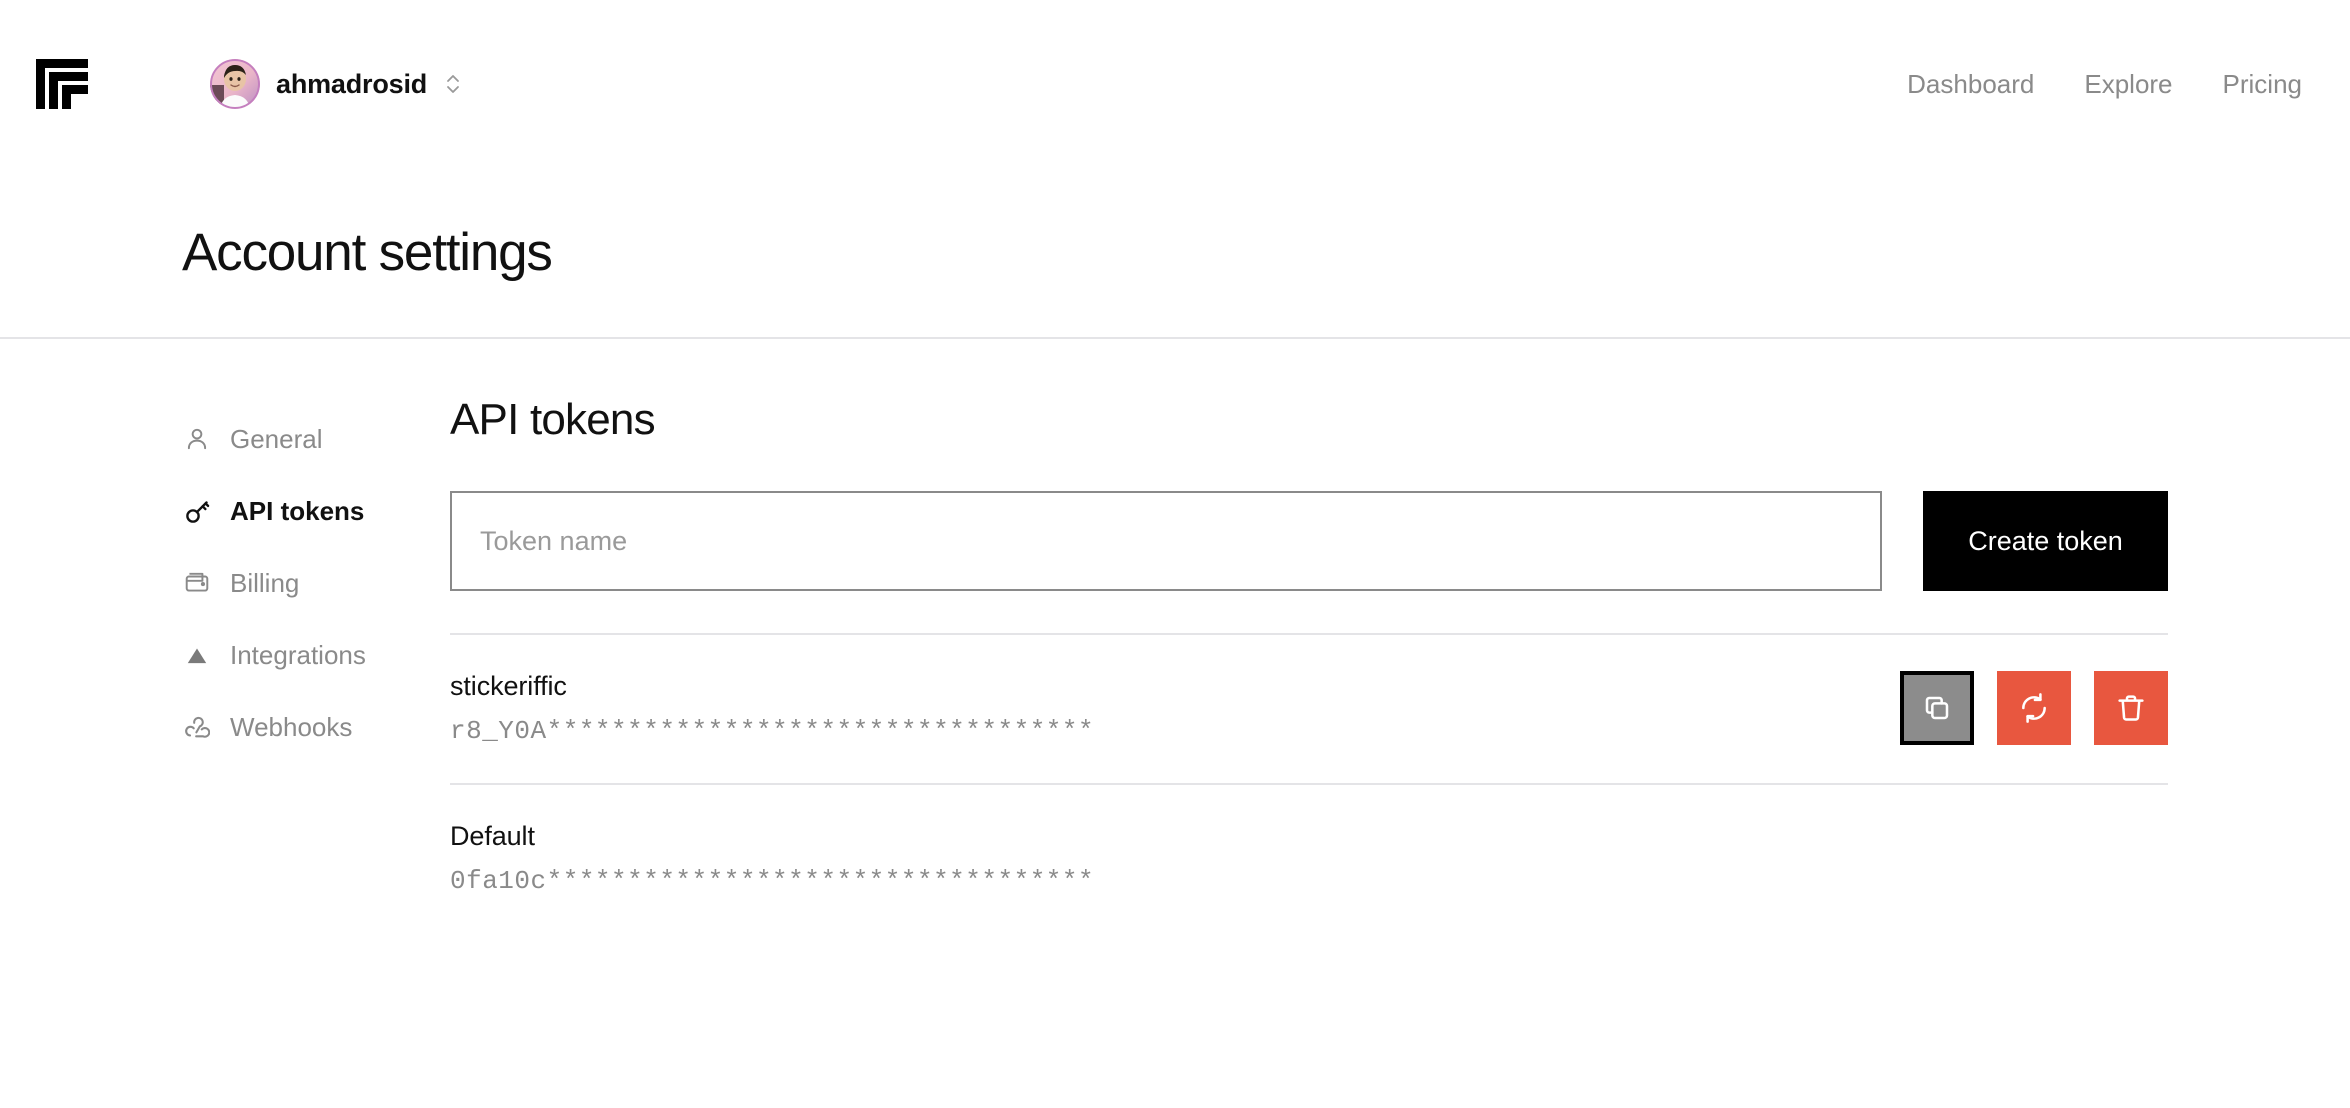  What do you see at coordinates (265, 582) in the screenshot?
I see `sidebar-item-label: Billing` at bounding box center [265, 582].